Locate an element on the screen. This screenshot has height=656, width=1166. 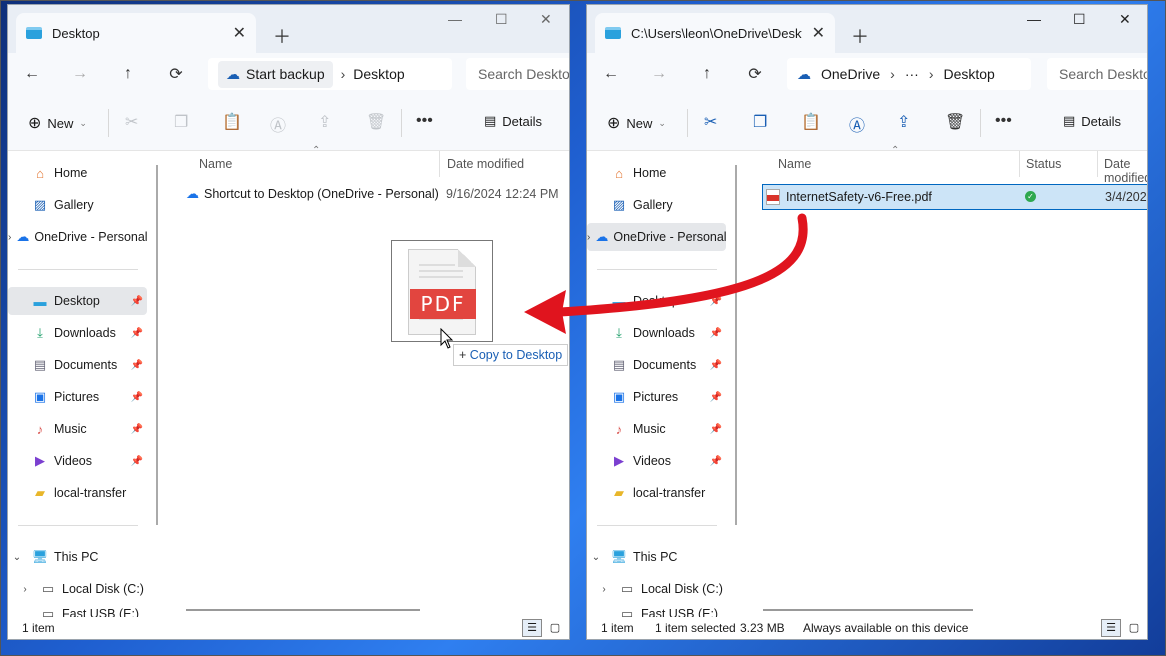
breadcrumb-desktop: Desktop is located at coordinates (378, 74).